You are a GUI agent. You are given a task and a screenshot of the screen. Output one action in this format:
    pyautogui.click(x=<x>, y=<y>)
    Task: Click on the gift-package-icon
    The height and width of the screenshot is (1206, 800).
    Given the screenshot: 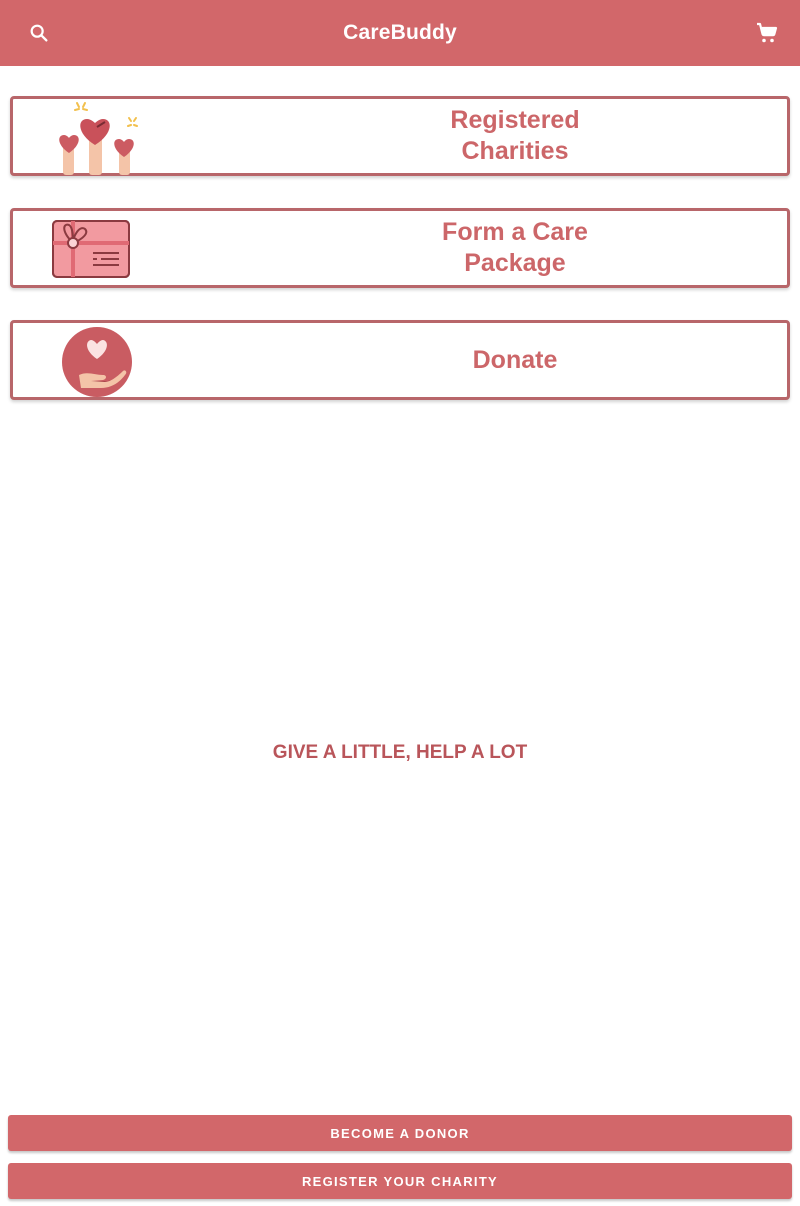 What is the action you would take?
    pyautogui.click(x=94, y=250)
    